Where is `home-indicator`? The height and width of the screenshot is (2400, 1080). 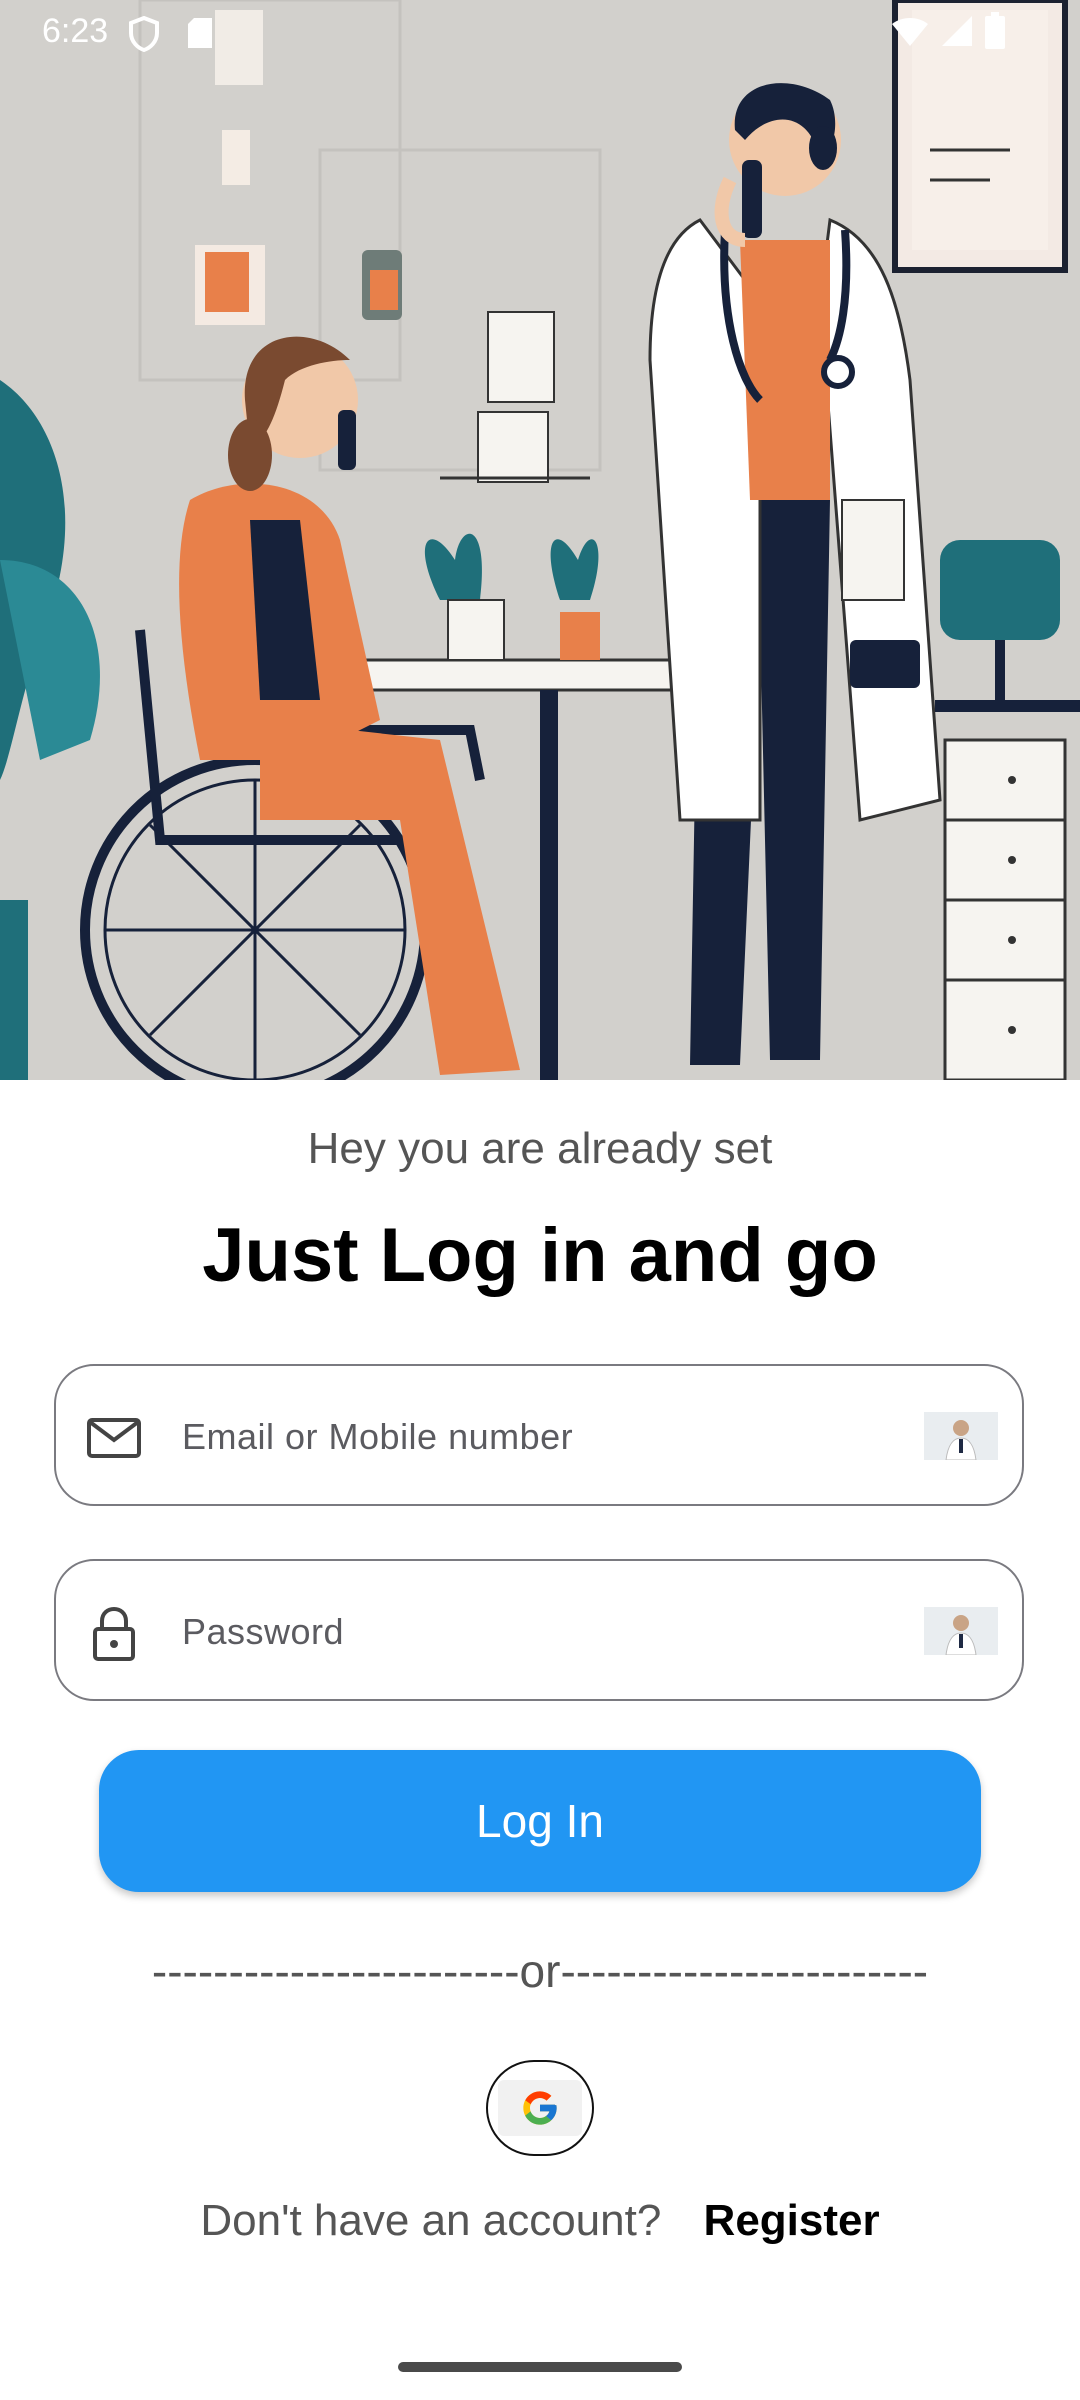
home-indicator is located at coordinates (540, 2367).